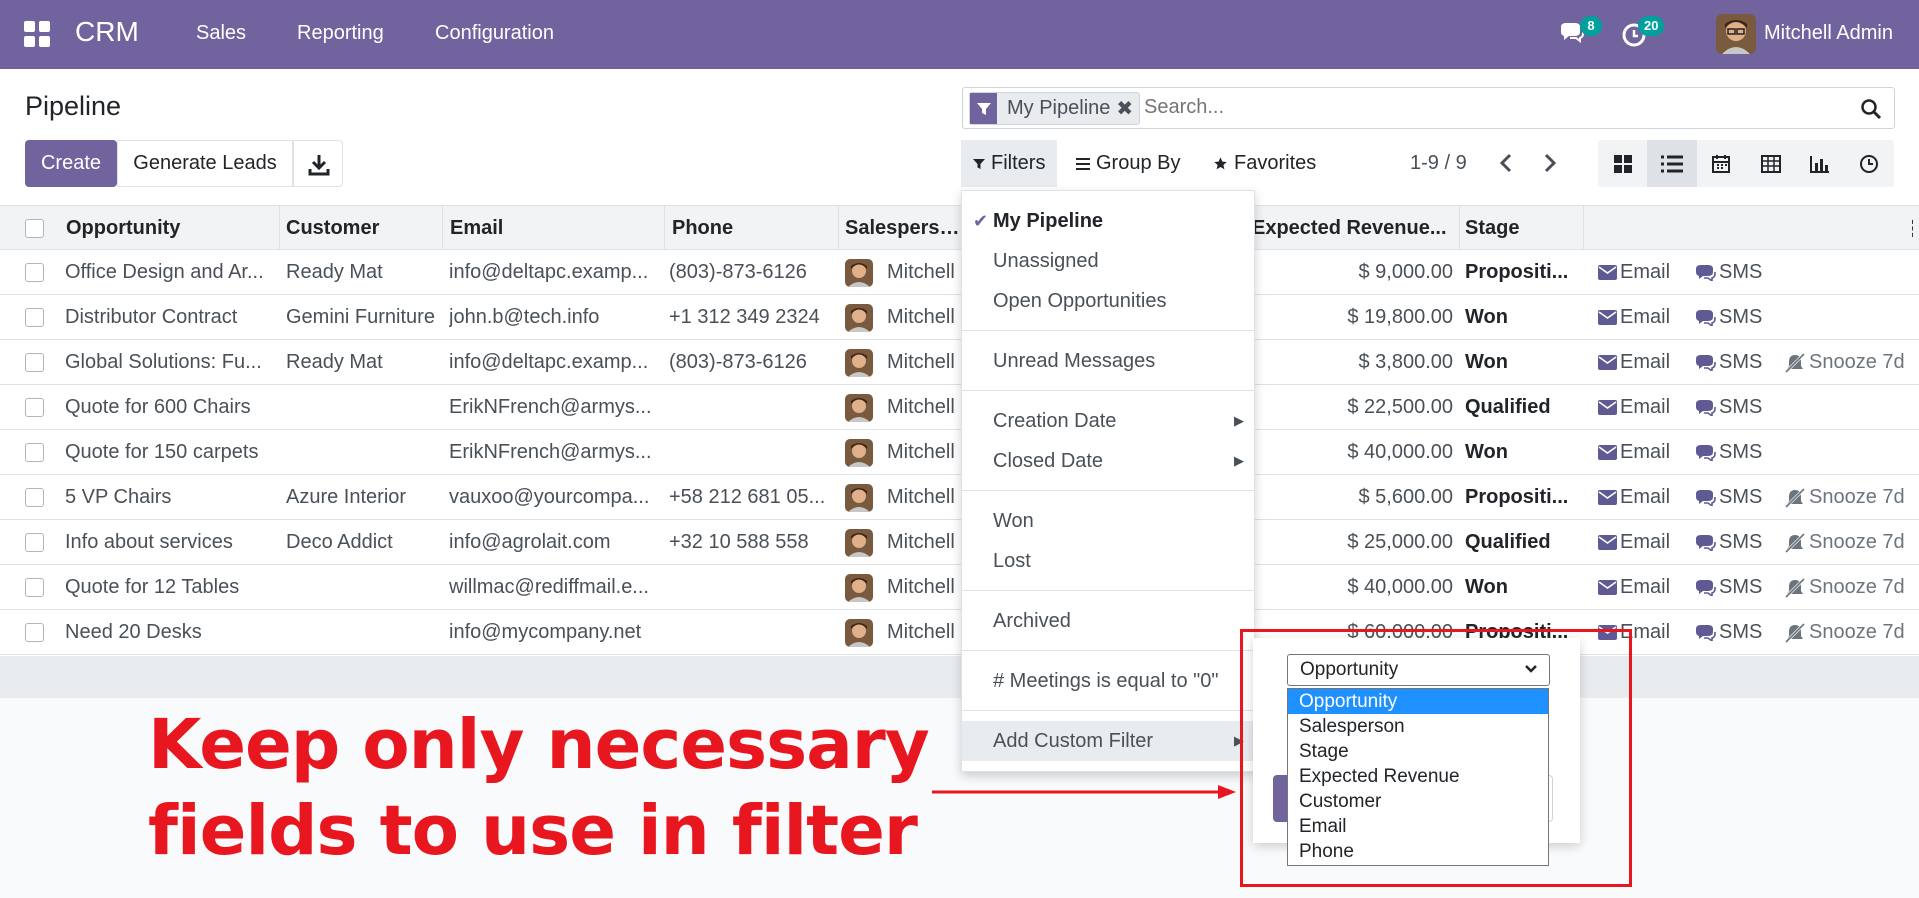  I want to click on header-salesperson: Salesperson, so click(902, 228).